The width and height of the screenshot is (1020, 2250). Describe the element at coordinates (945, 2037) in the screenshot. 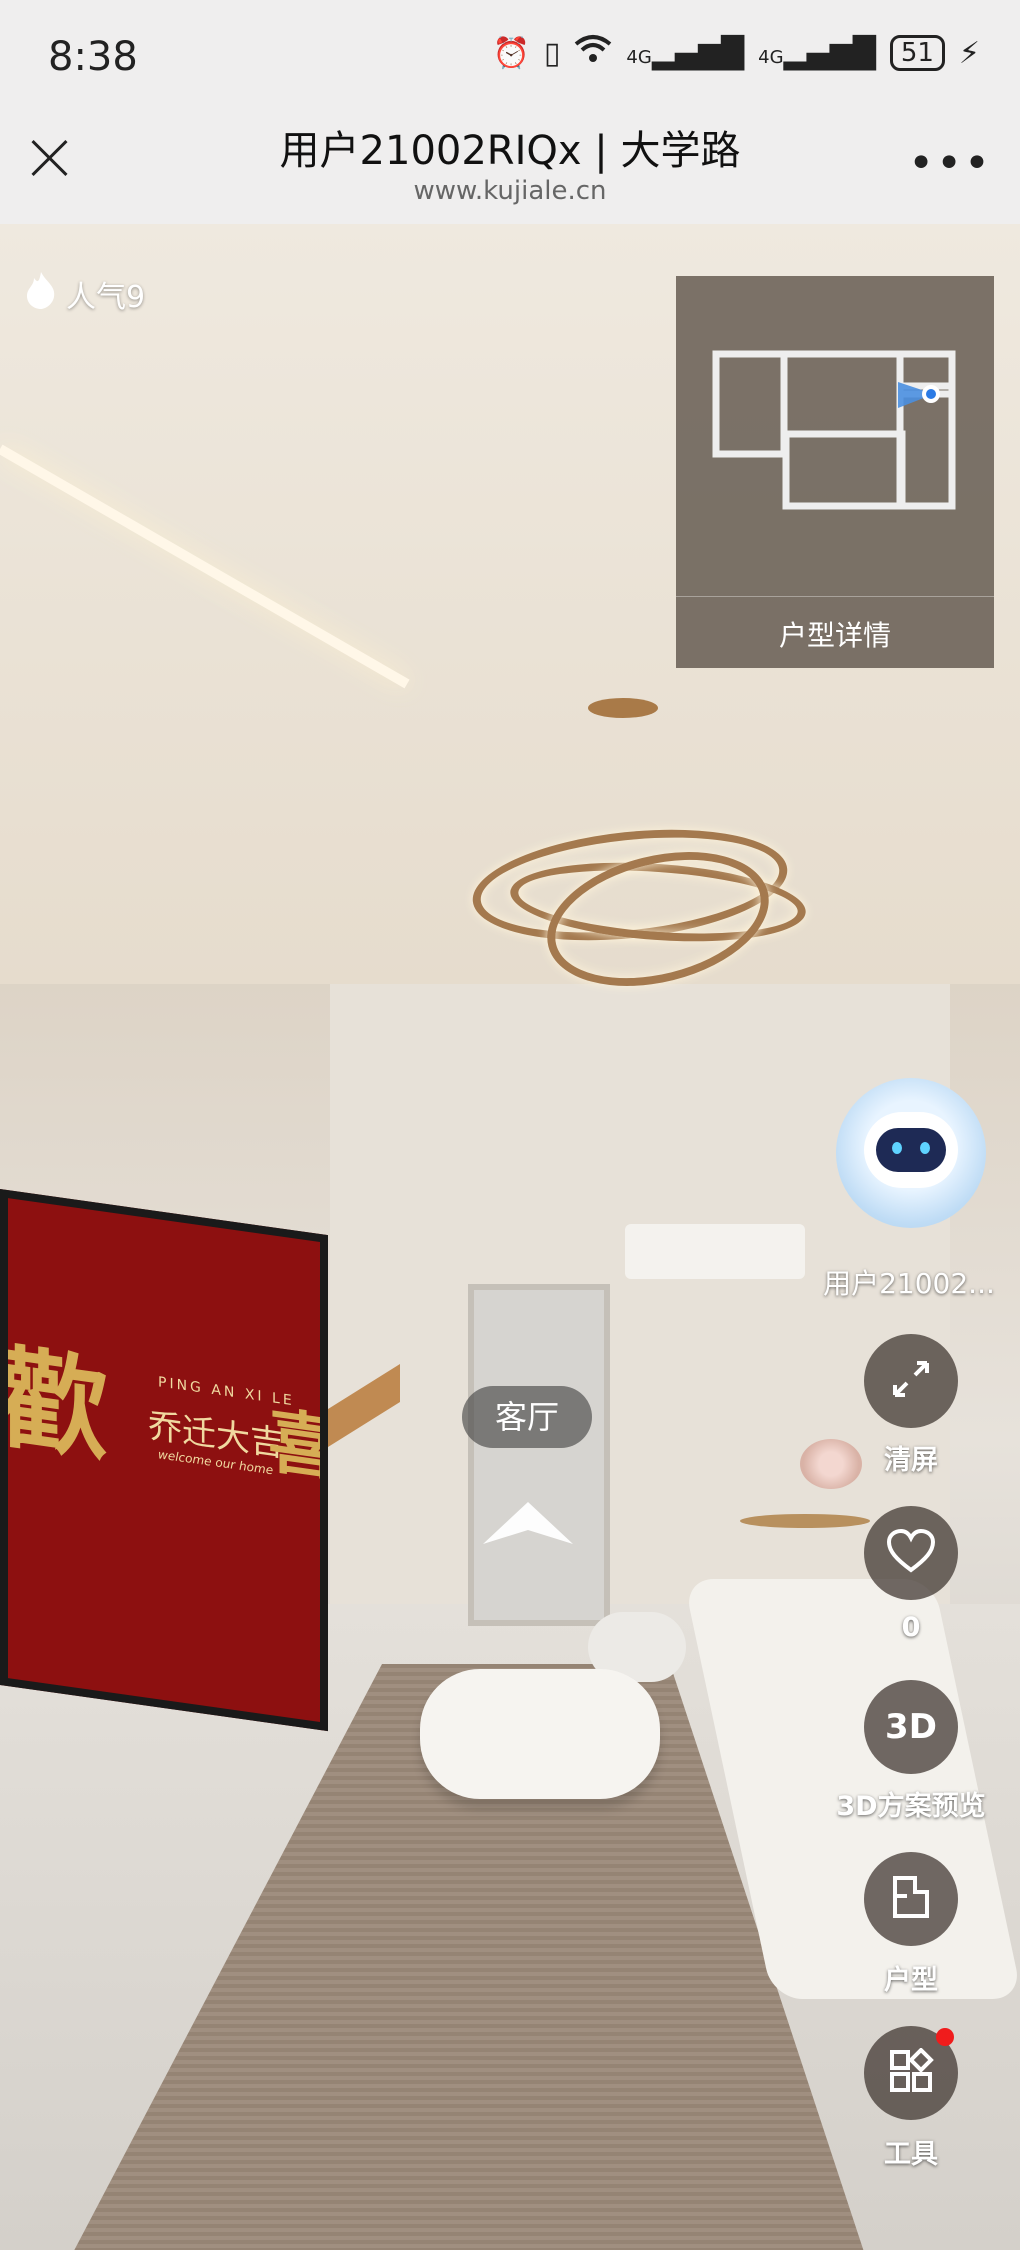

I see `notification-dot` at that location.